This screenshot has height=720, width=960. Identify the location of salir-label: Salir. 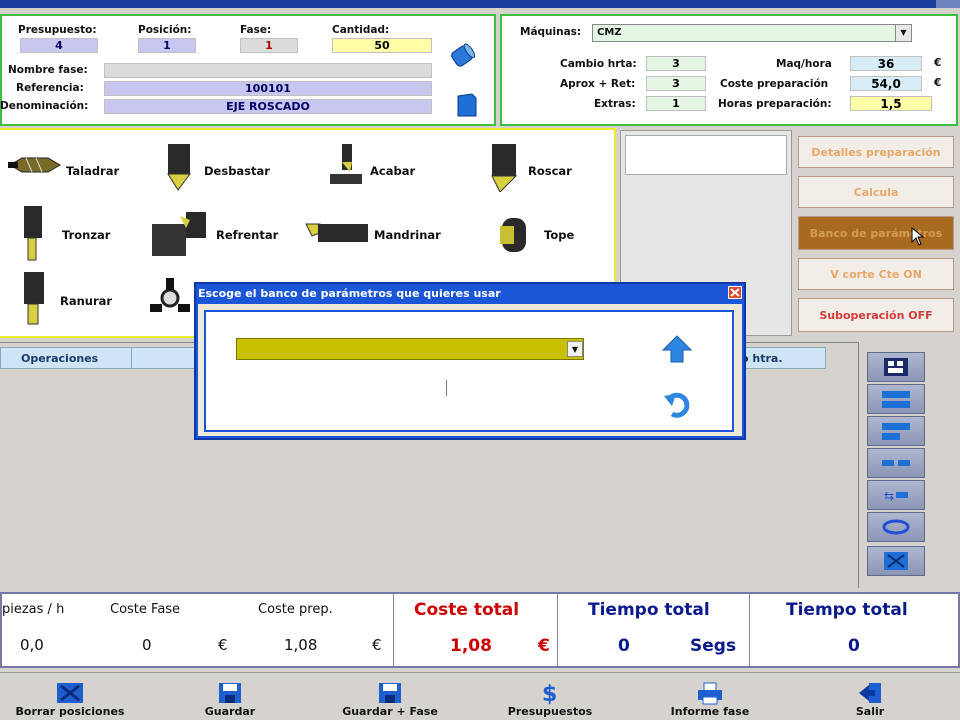
(870, 711).